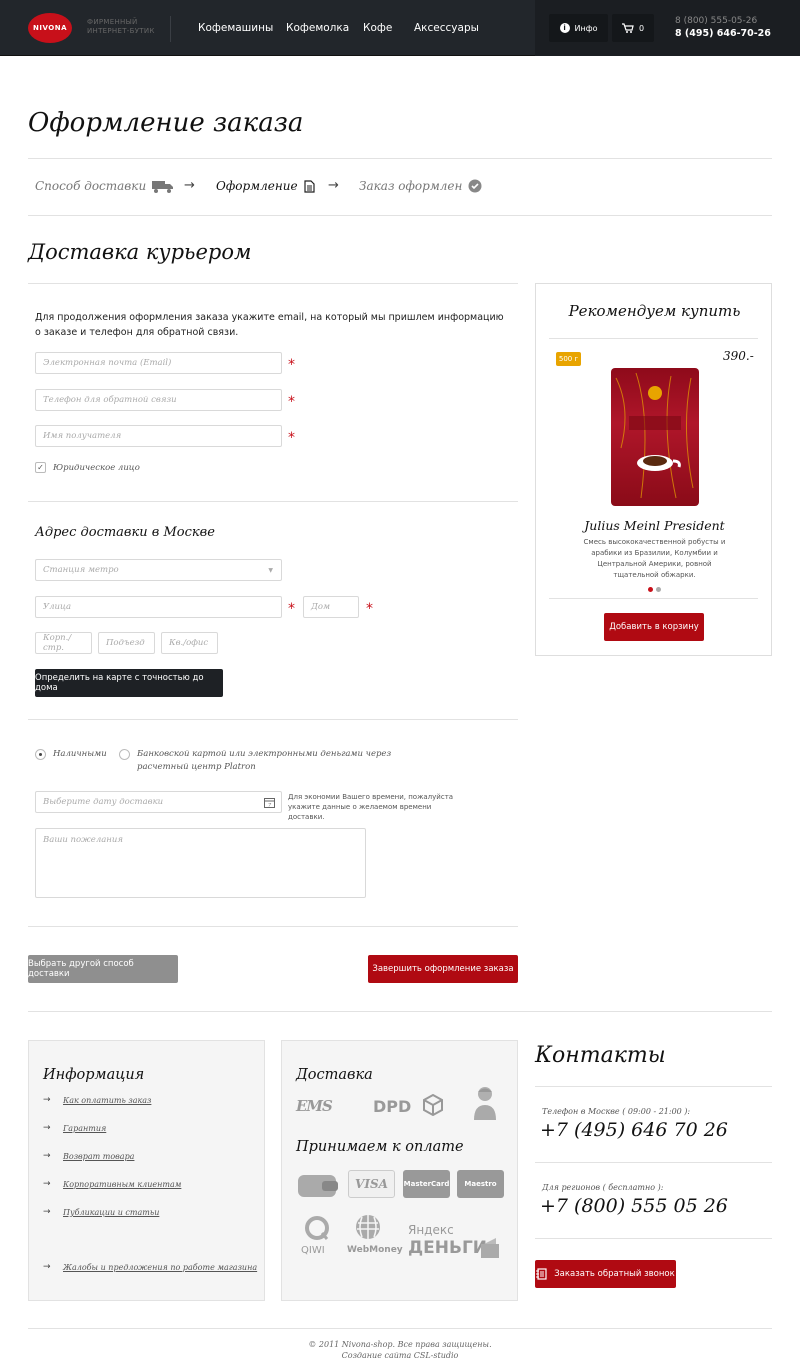 This screenshot has height=1371, width=800. Describe the element at coordinates (124, 754) in the screenshot. I see `pay-card-radio` at that location.